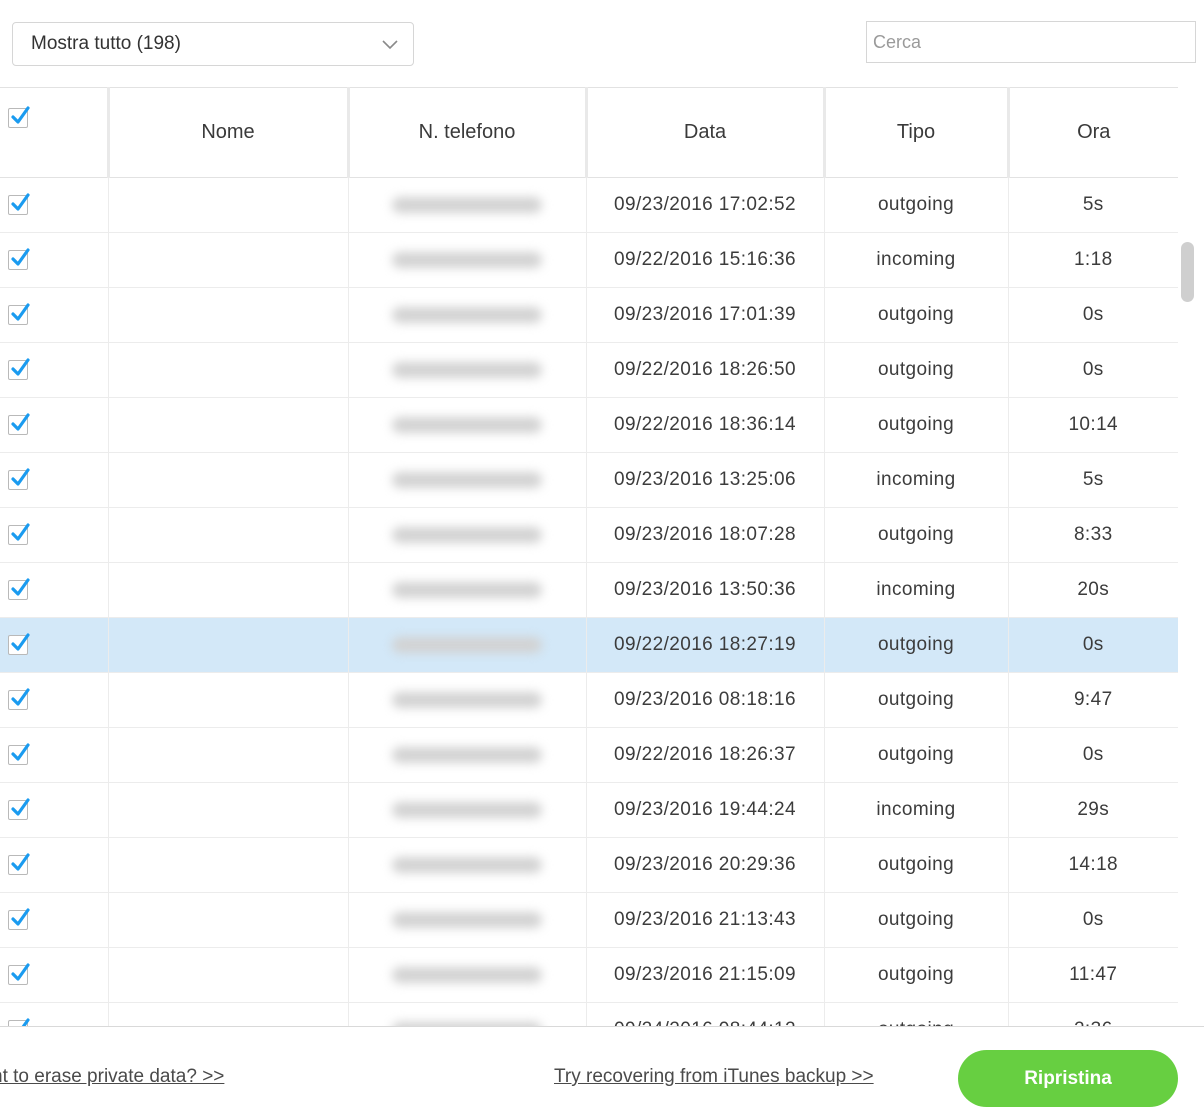 The height and width of the screenshot is (1120, 1204). I want to click on table-row: 09/22/2016 18:36:14 outgoing 10:14, so click(589, 425).